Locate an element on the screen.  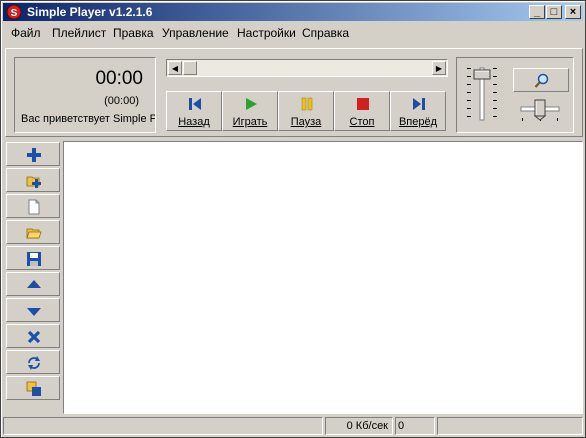
menu-control: Управление is located at coordinates (195, 33).